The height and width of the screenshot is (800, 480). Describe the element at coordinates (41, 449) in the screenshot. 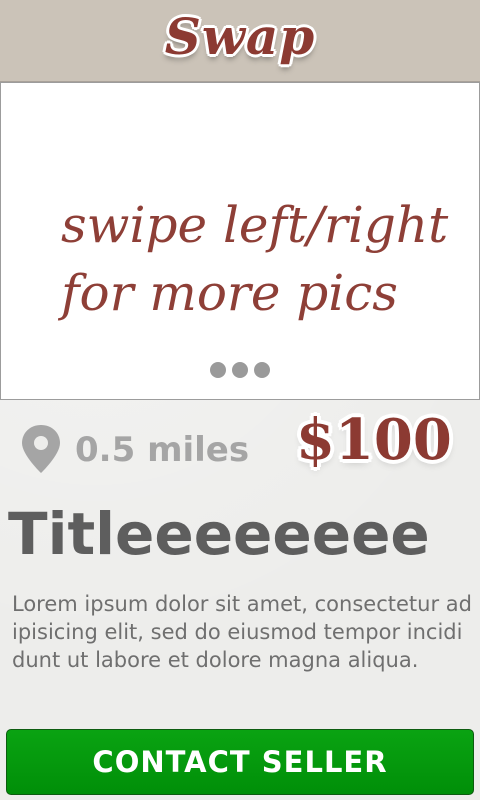

I see `map-pin-icon` at that location.